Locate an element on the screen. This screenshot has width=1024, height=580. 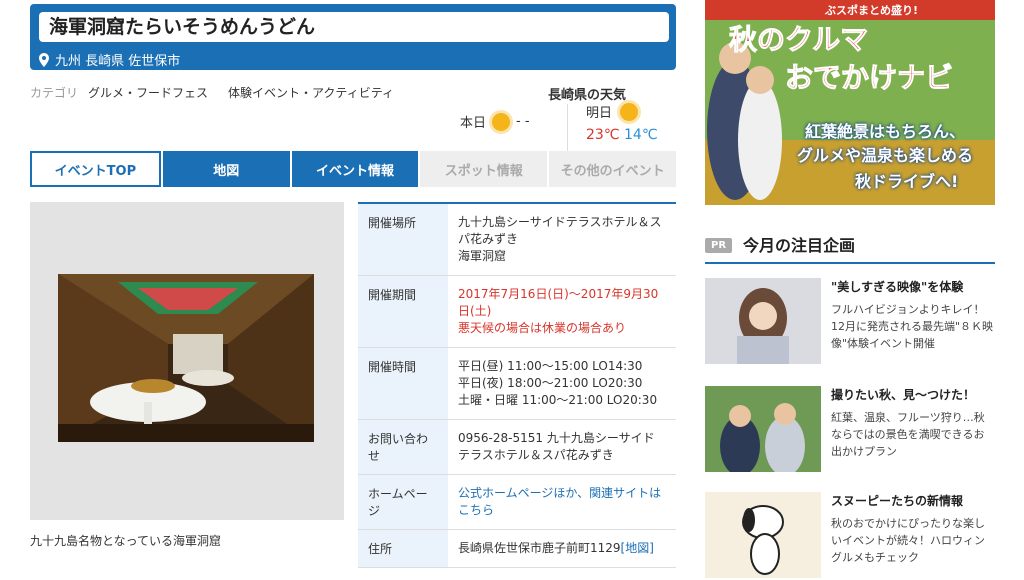
weather-tomorrow: 明日 23℃ 14℃ is located at coordinates (622, 122).